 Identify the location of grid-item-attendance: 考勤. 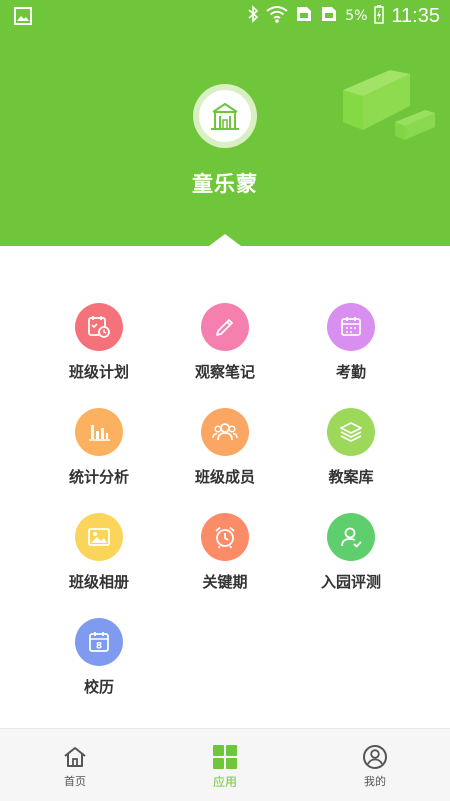
(351, 353).